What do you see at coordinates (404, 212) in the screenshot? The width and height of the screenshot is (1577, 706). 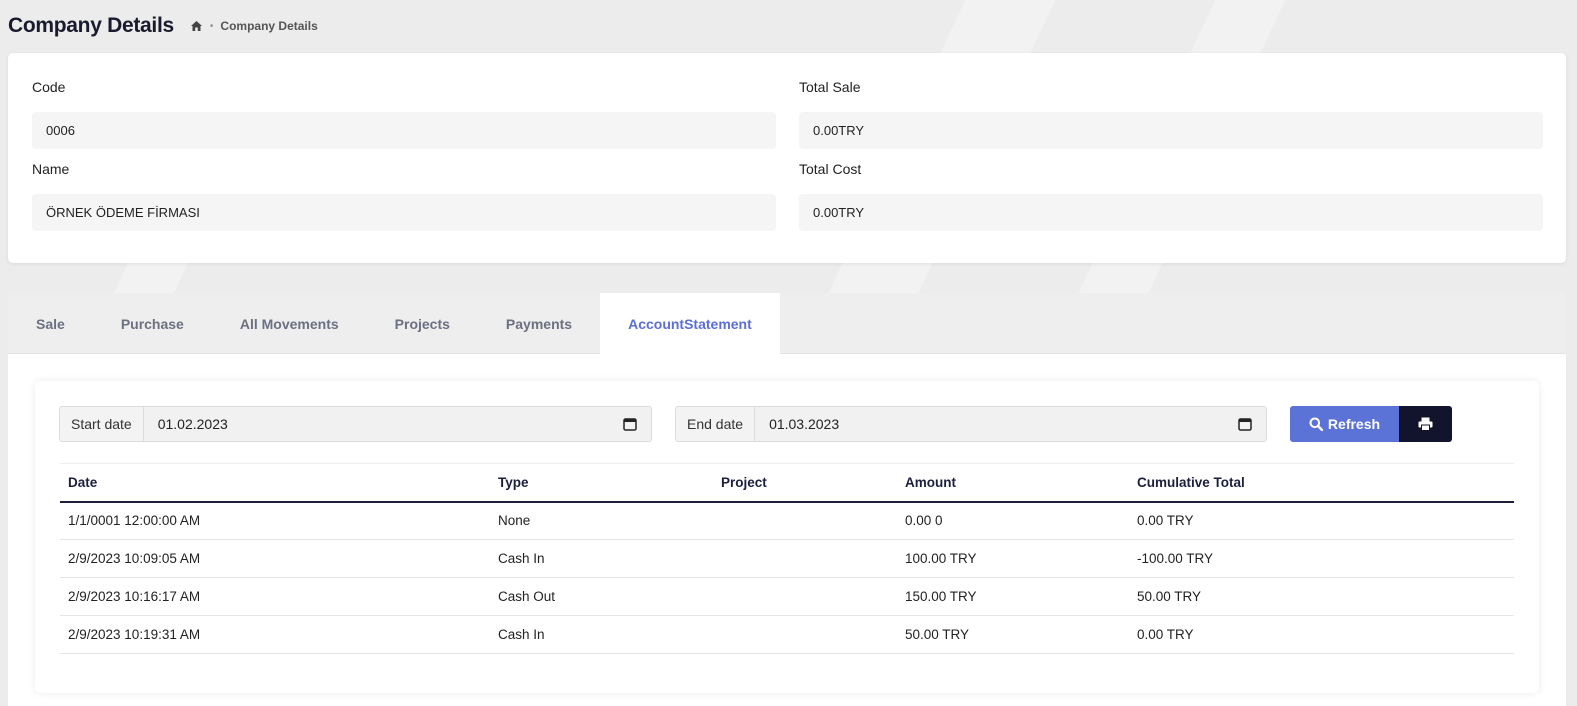 I see `name-value: ÖRNEK ÖDEME FİRMASI` at bounding box center [404, 212].